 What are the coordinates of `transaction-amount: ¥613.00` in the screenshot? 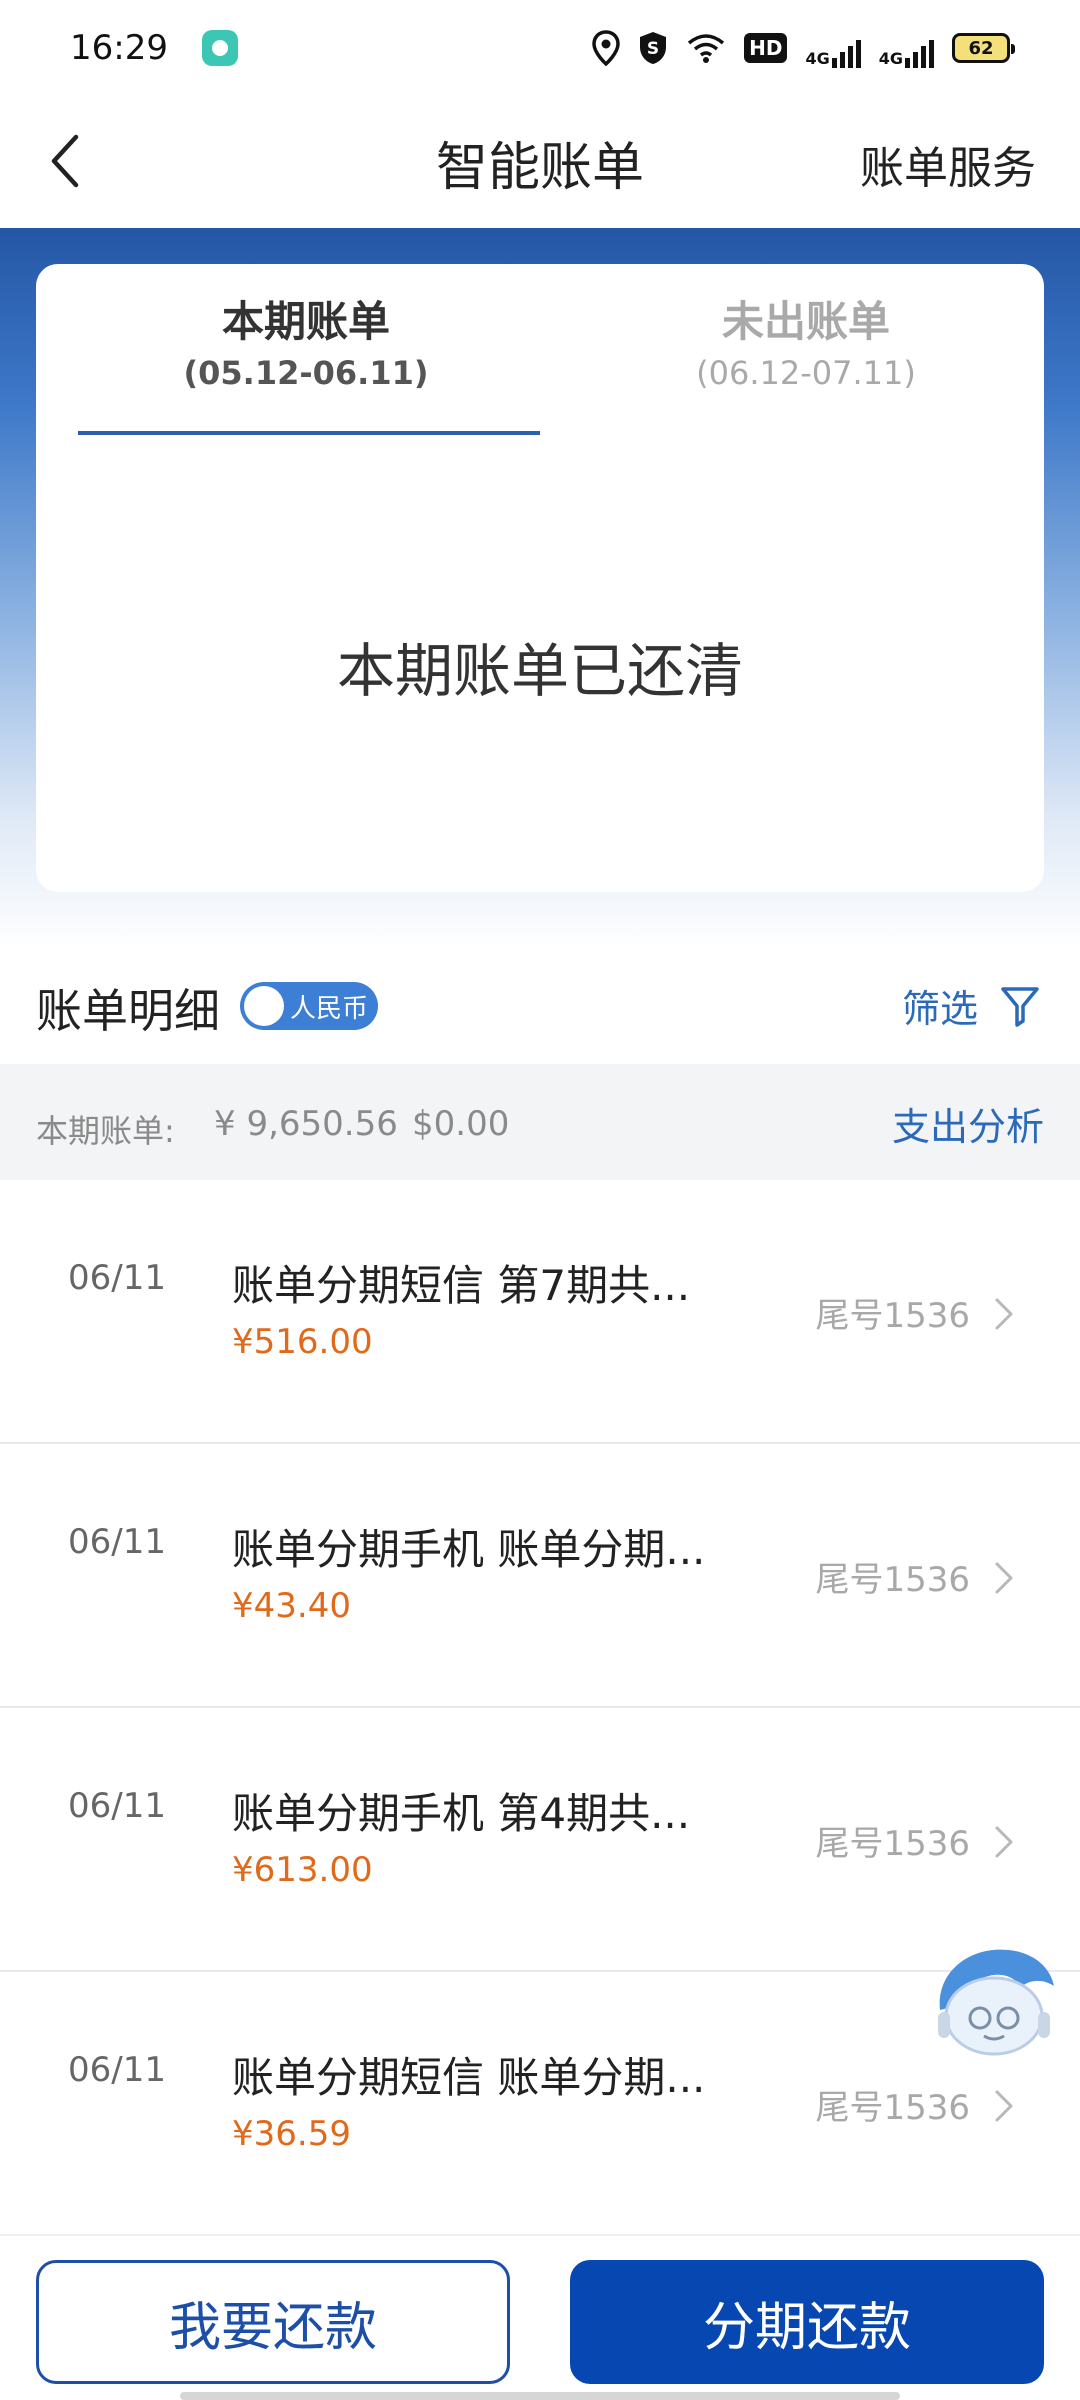 It's located at (302, 1870).